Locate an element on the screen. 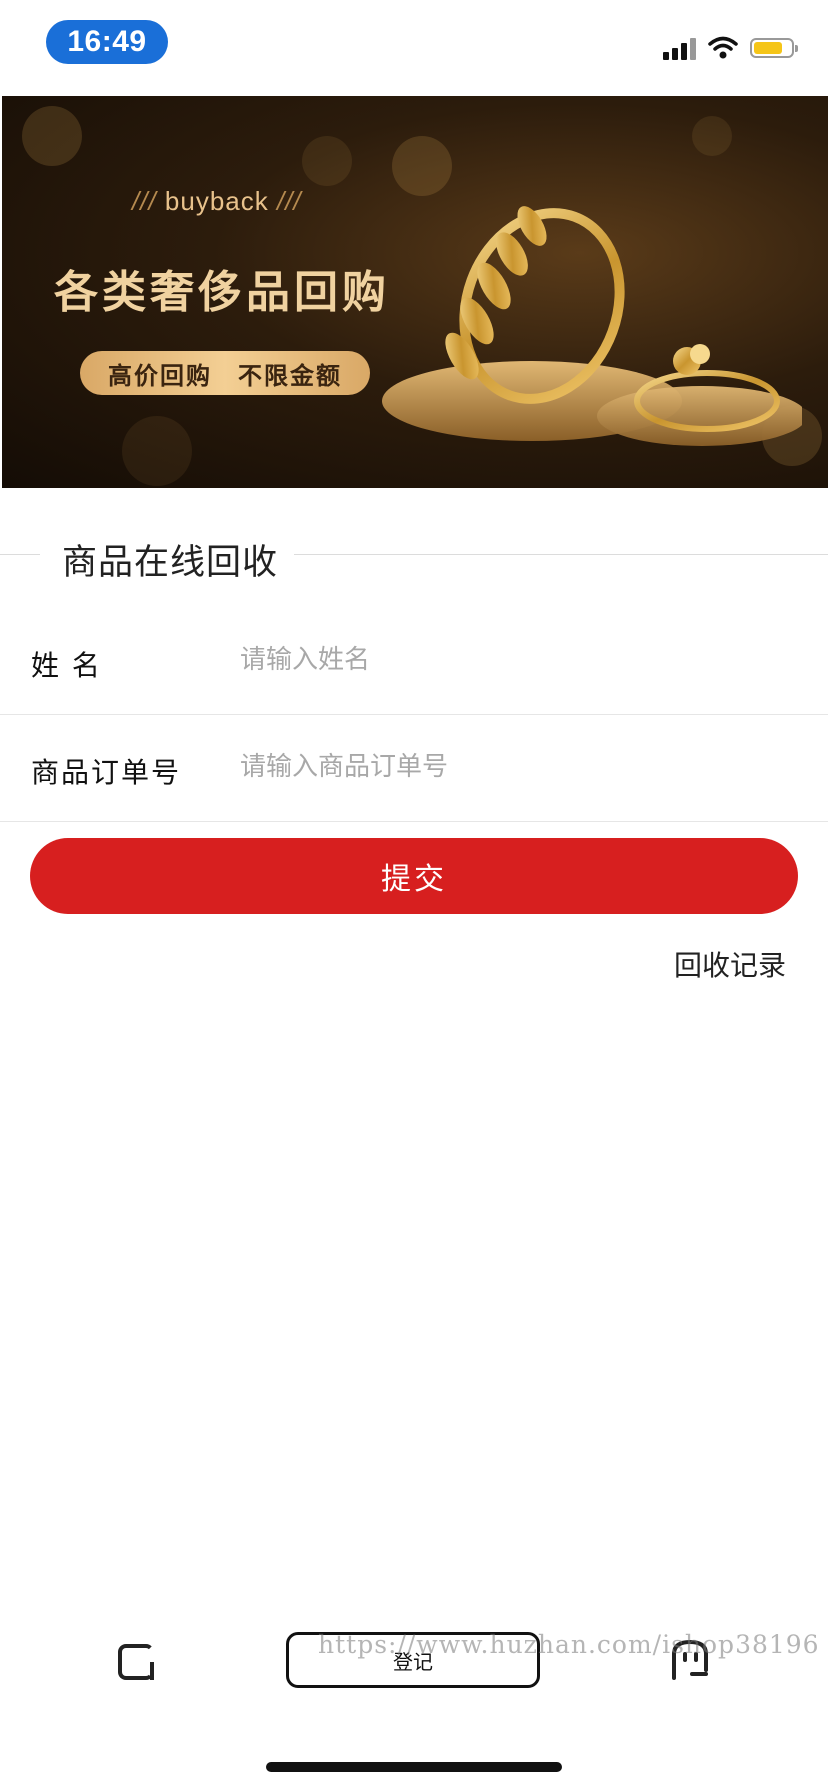  banner-pill: 高价回购 不限金额 is located at coordinates (225, 373).